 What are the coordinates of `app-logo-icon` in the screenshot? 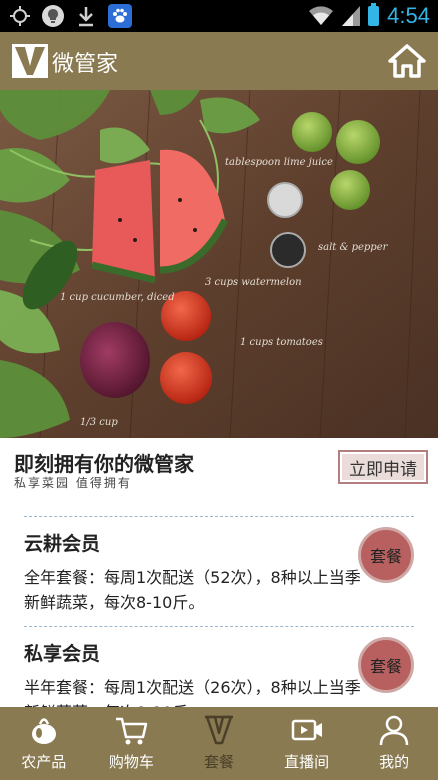 It's located at (30, 61).